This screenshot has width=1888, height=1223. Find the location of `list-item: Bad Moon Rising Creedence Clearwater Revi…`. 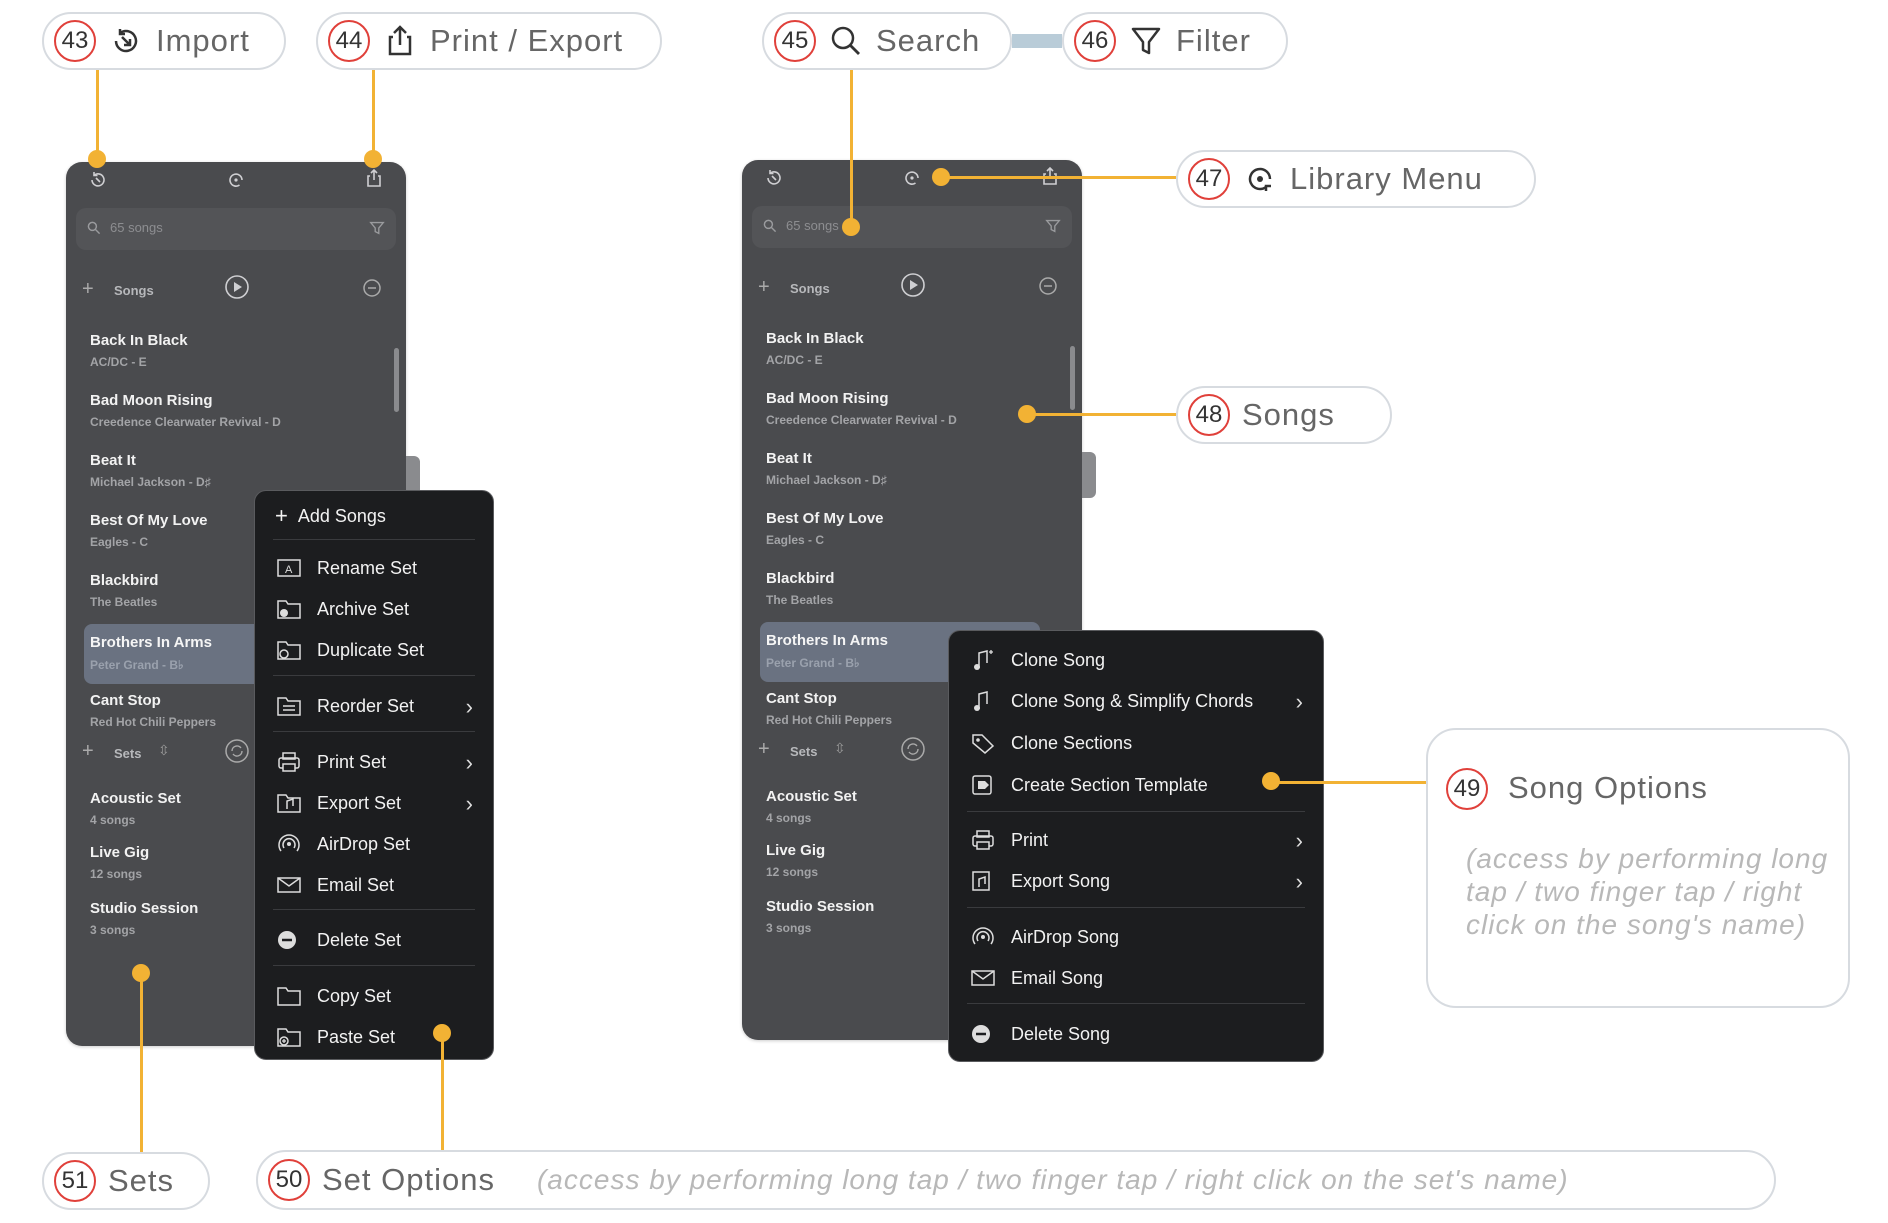

list-item: Bad Moon Rising Creedence Clearwater Revi… is located at coordinates (240, 410).